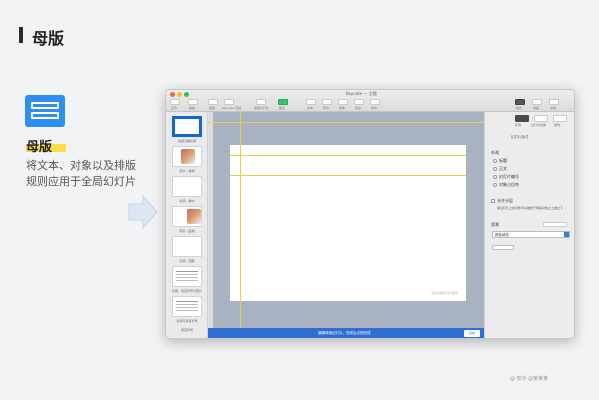 The image size is (599, 400). What do you see at coordinates (520, 137) in the screenshot?
I see `inspector-subtitle: 幻灯片版式` at bounding box center [520, 137].